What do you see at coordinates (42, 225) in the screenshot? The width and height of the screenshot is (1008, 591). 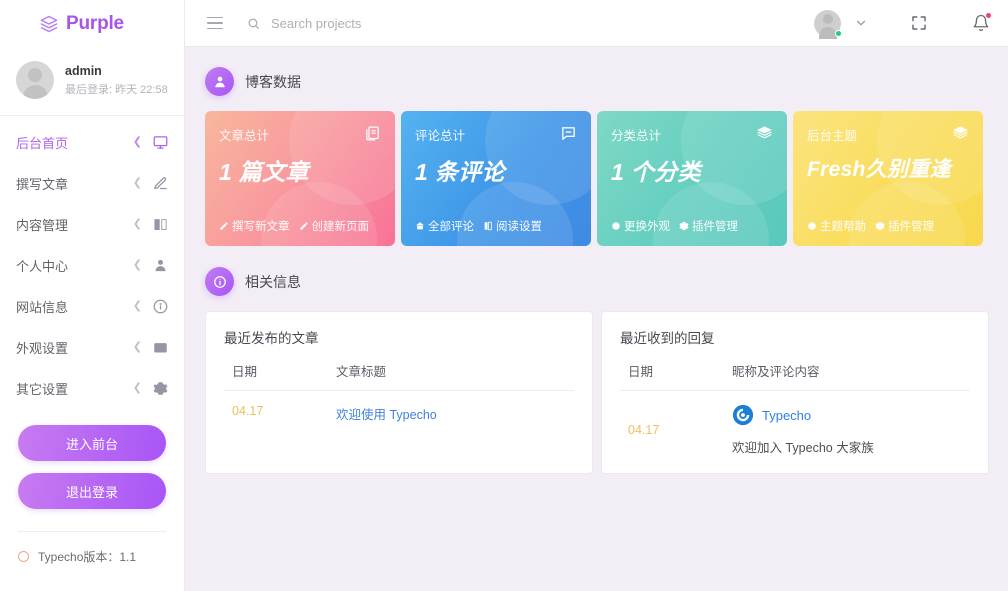 I see `sidebar-item-label: 内容管理` at bounding box center [42, 225].